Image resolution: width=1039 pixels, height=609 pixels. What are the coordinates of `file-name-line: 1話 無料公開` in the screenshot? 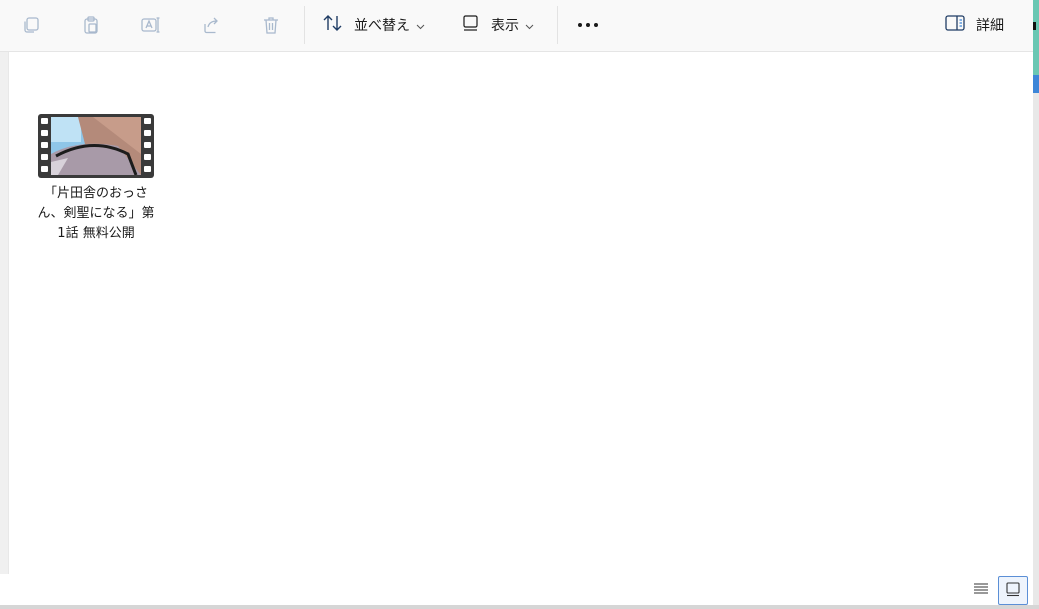 It's located at (96, 233).